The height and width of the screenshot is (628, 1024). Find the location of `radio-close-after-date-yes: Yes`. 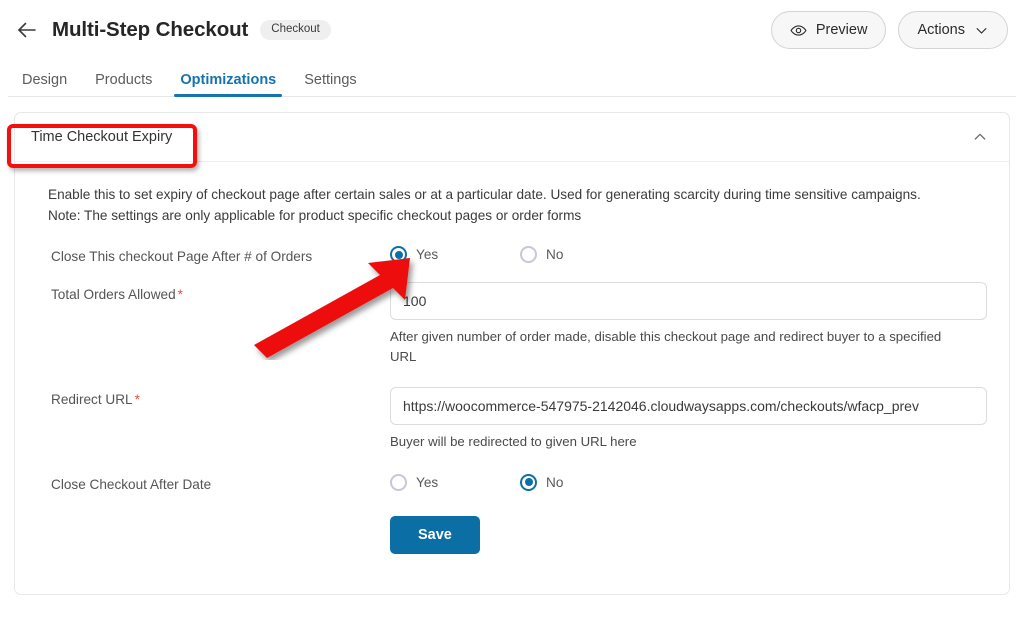

radio-close-after-date-yes: Yes is located at coordinates (455, 482).